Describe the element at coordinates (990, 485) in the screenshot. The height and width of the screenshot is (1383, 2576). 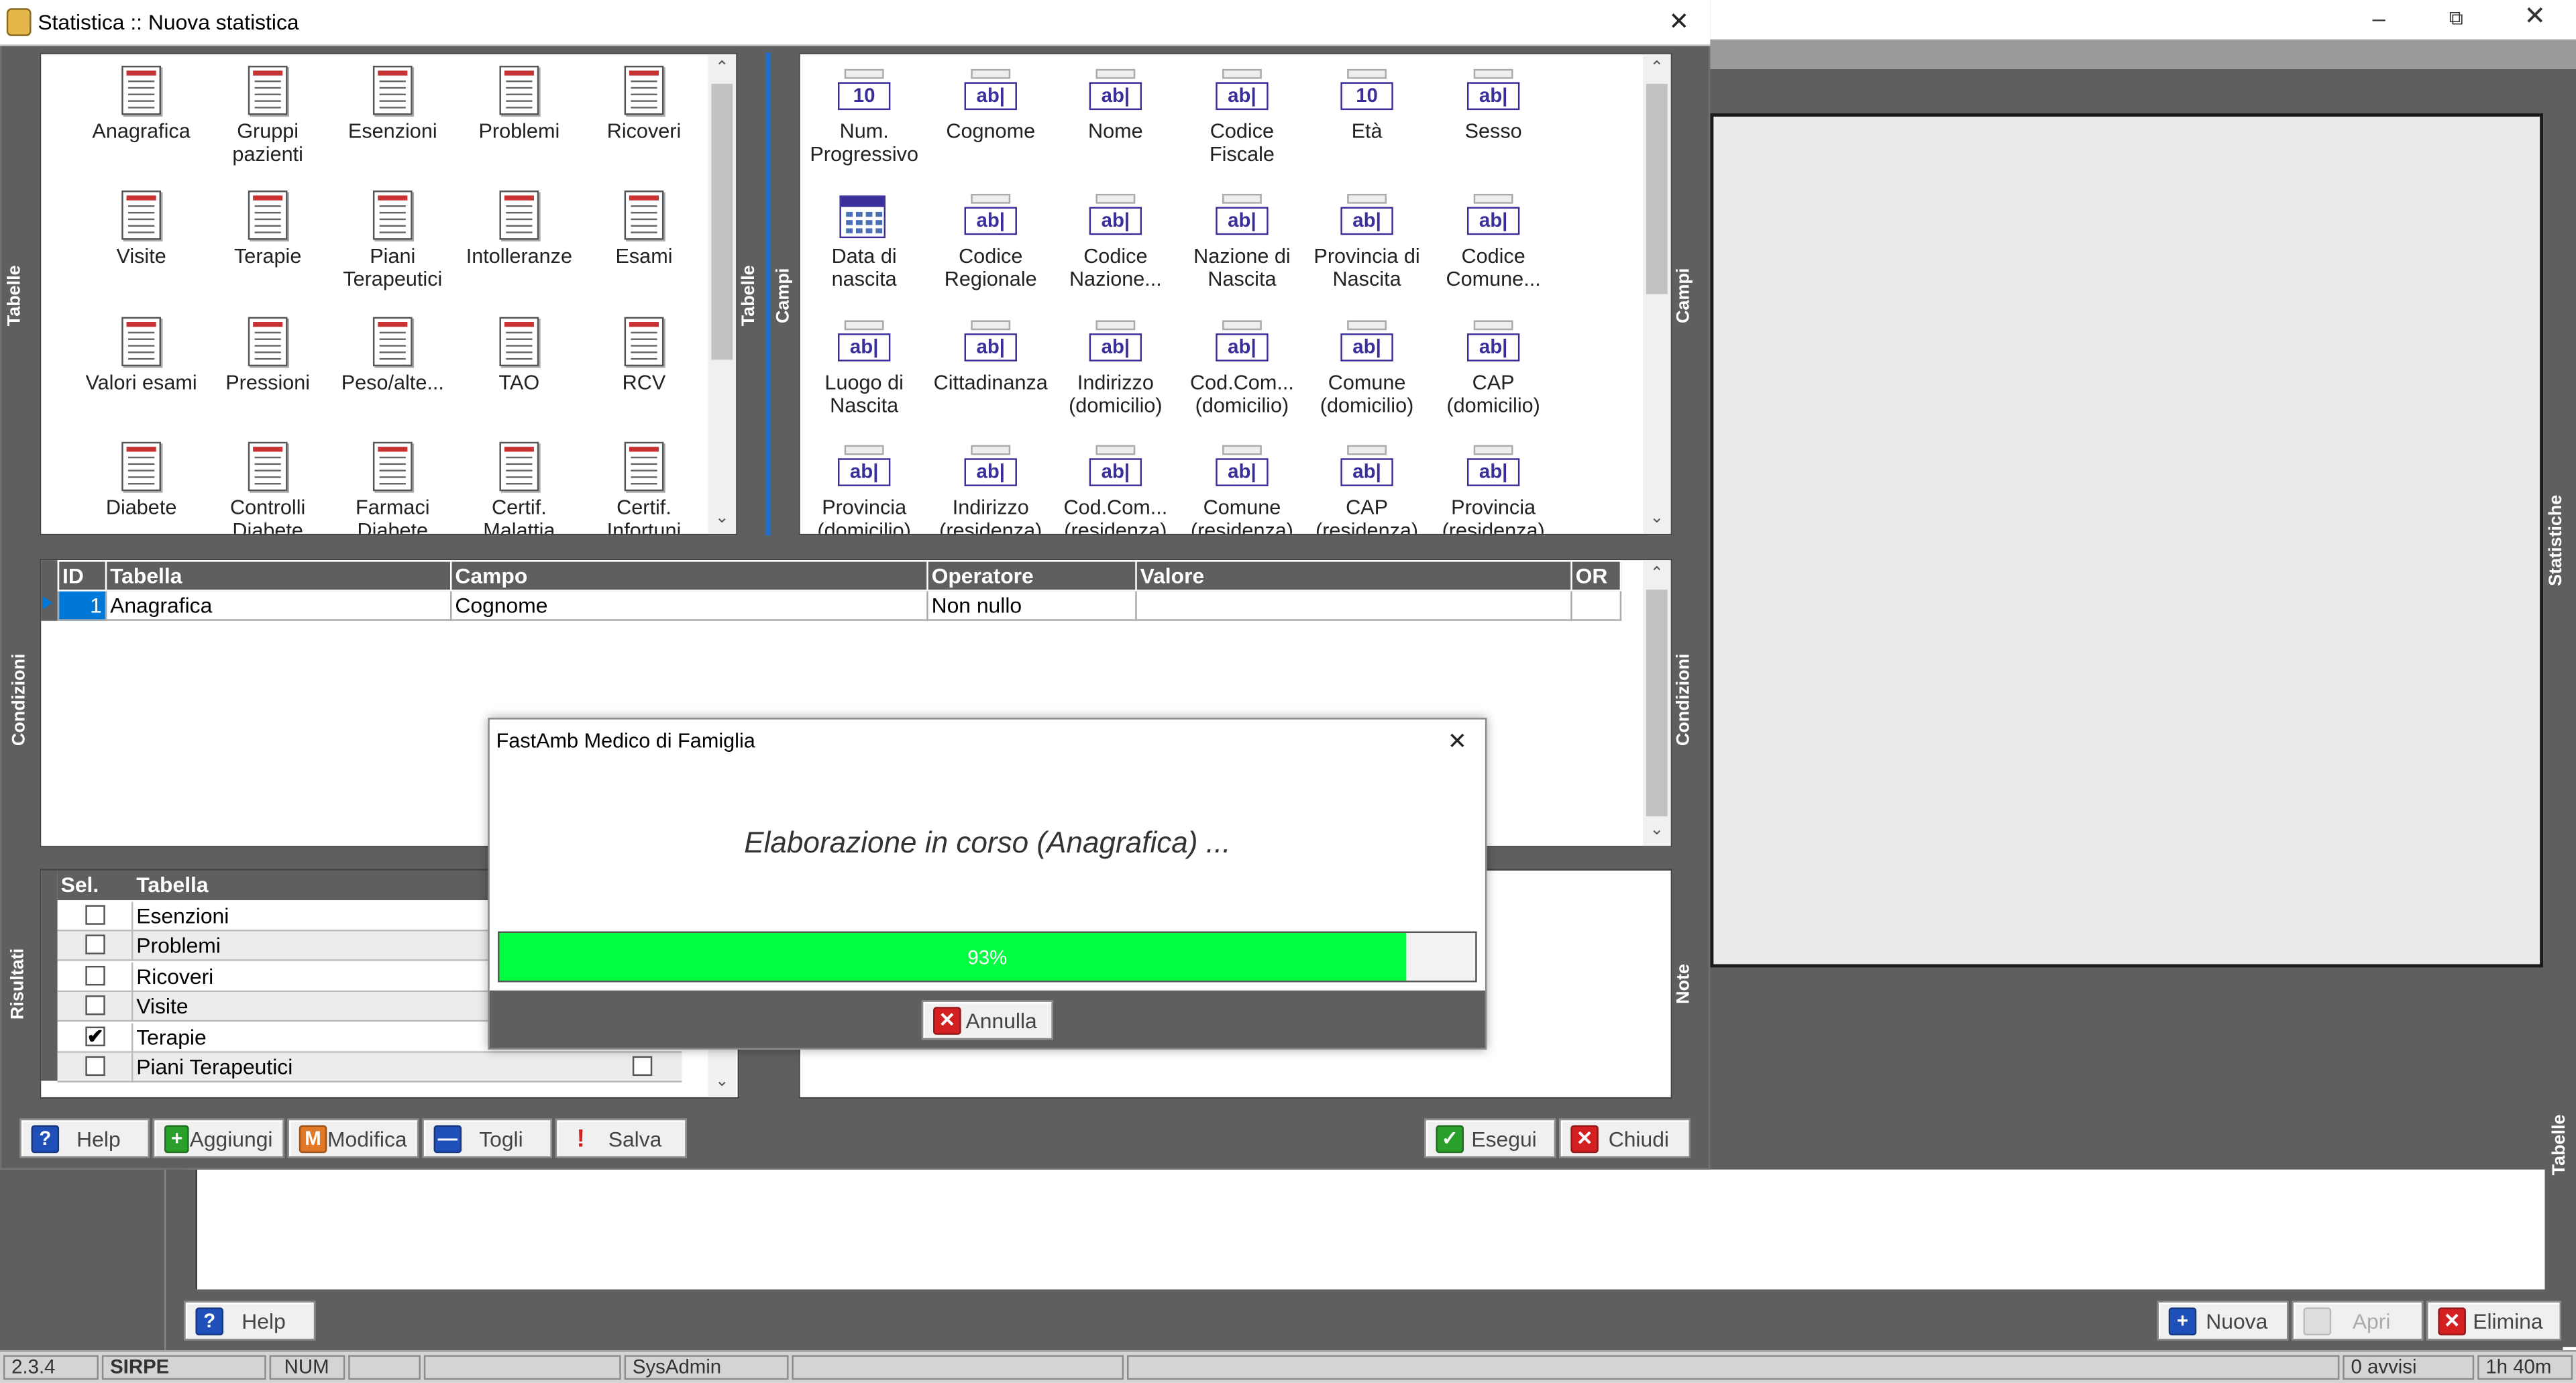
I see `field-item-indirizzo-residenza: ab| Indirizzo (residenza)` at that location.